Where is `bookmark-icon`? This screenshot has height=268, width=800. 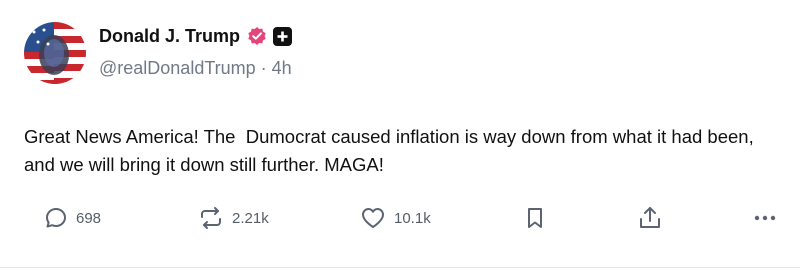
bookmark-icon is located at coordinates (535, 218).